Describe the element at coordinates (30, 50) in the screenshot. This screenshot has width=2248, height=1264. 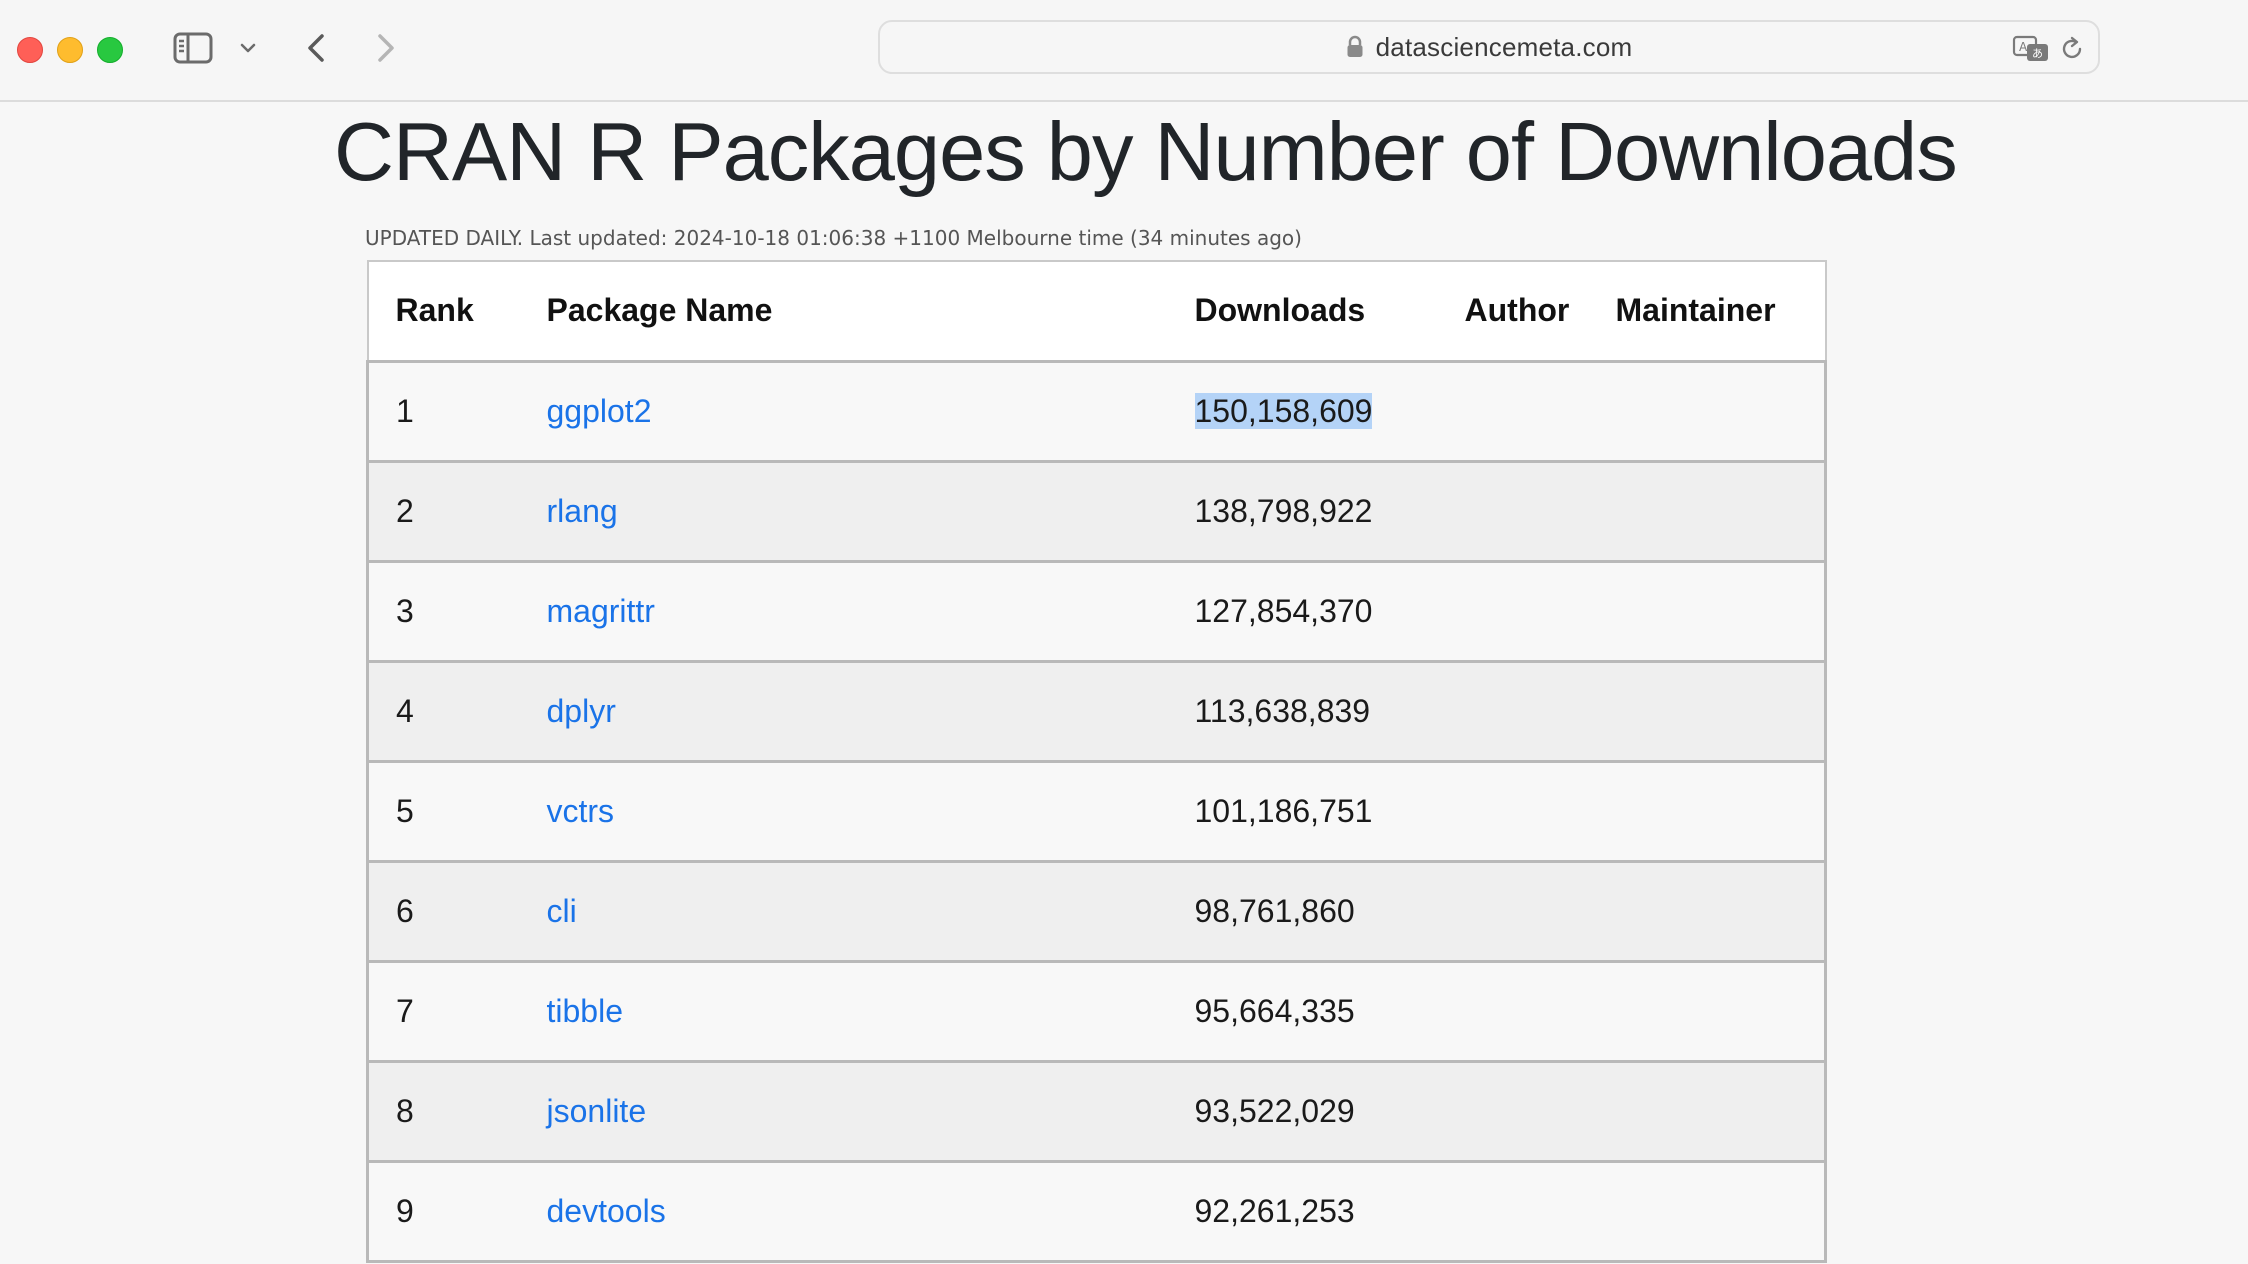
I see `window-close-button` at that location.